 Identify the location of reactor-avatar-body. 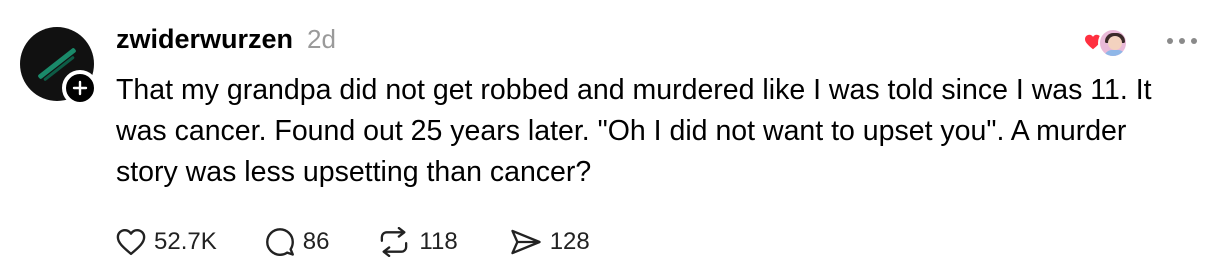
(1115, 53).